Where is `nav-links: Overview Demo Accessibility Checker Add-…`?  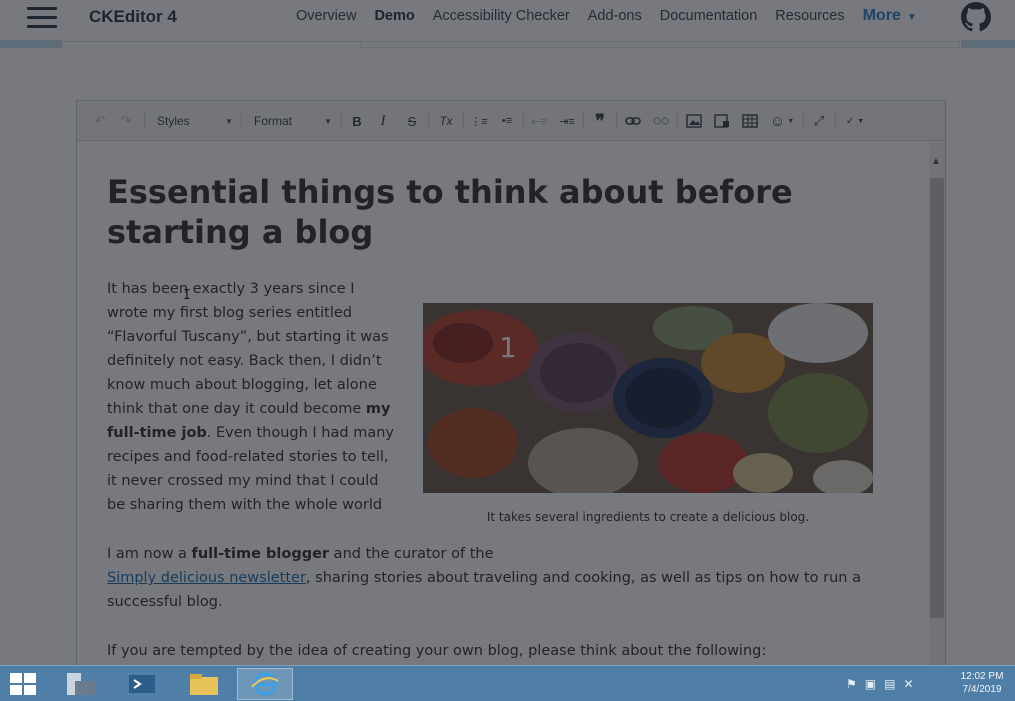 nav-links: Overview Demo Accessibility Checker Add-… is located at coordinates (615, 16).